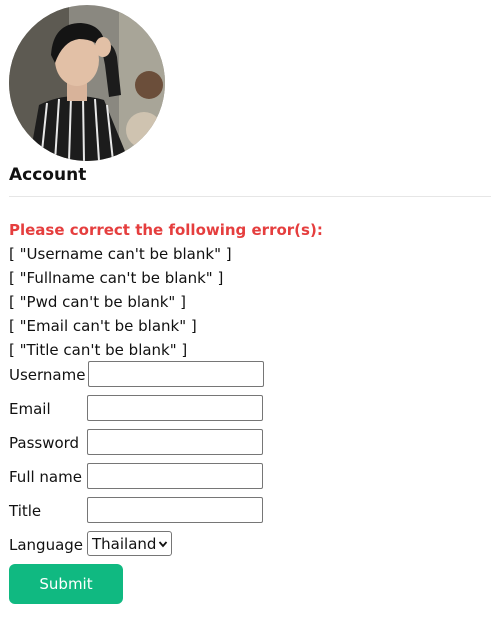  I want to click on error-item: [ "Title can't be blank" ], so click(98, 350).